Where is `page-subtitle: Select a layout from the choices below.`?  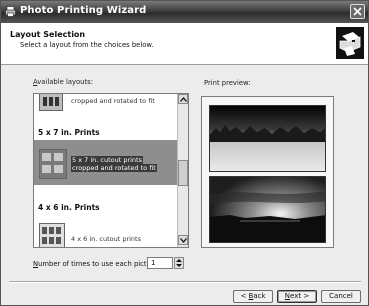 page-subtitle: Select a layout from the choices below. is located at coordinates (87, 45).